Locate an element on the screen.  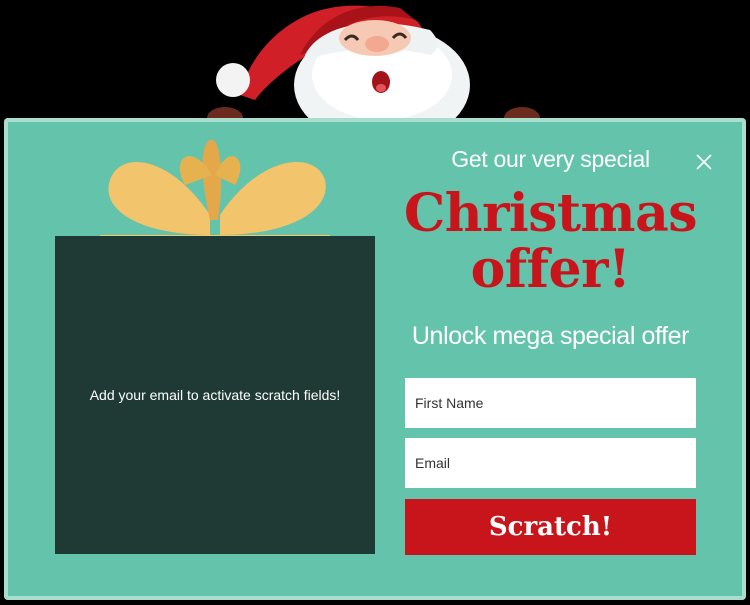
headline: Christmas offer! is located at coordinates (550, 241).